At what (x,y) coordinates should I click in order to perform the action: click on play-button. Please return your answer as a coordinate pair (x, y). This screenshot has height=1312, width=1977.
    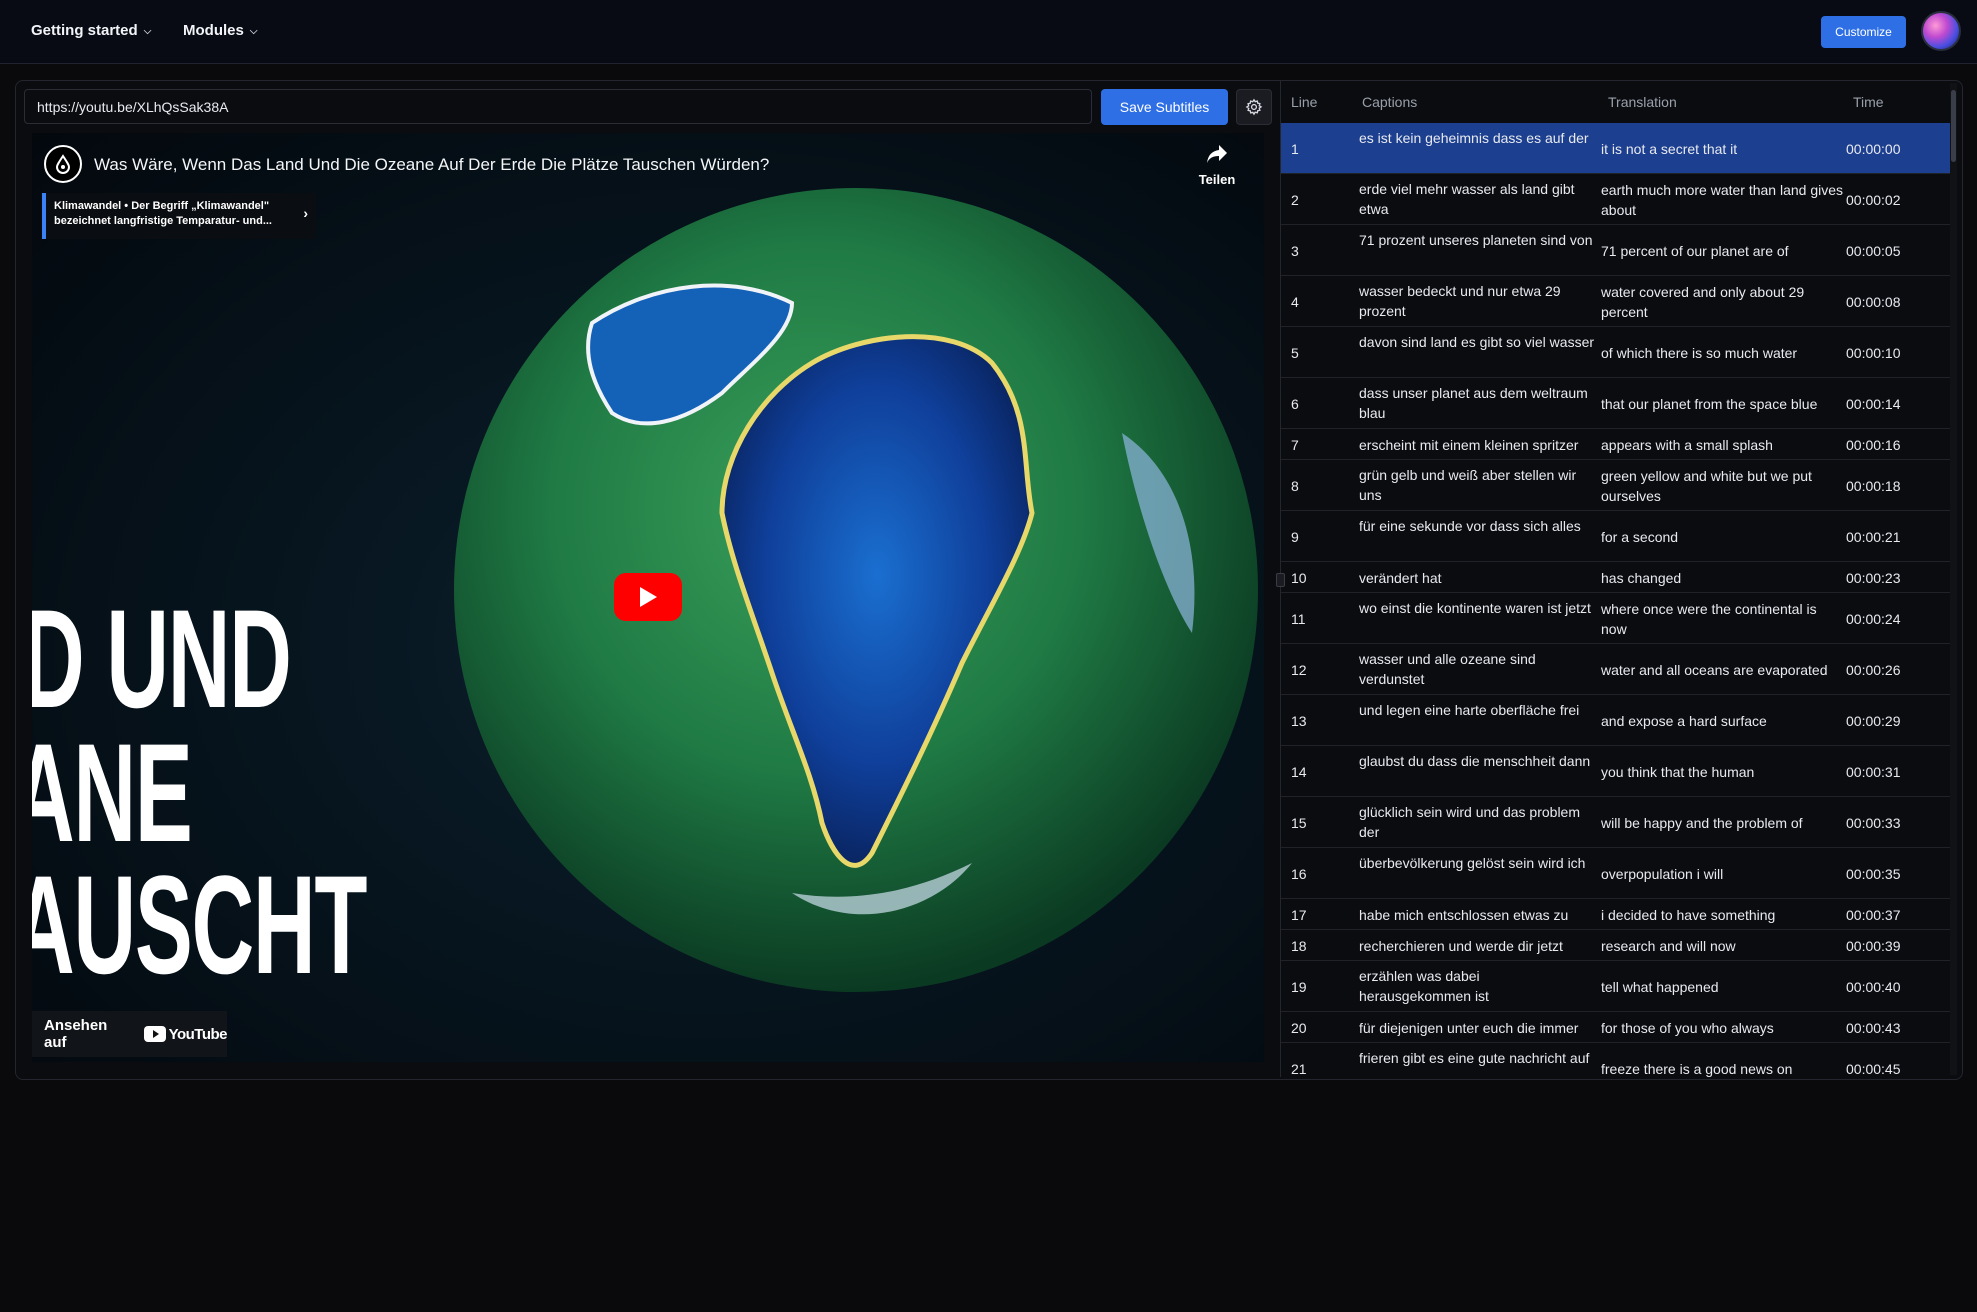
    Looking at the image, I should click on (648, 597).